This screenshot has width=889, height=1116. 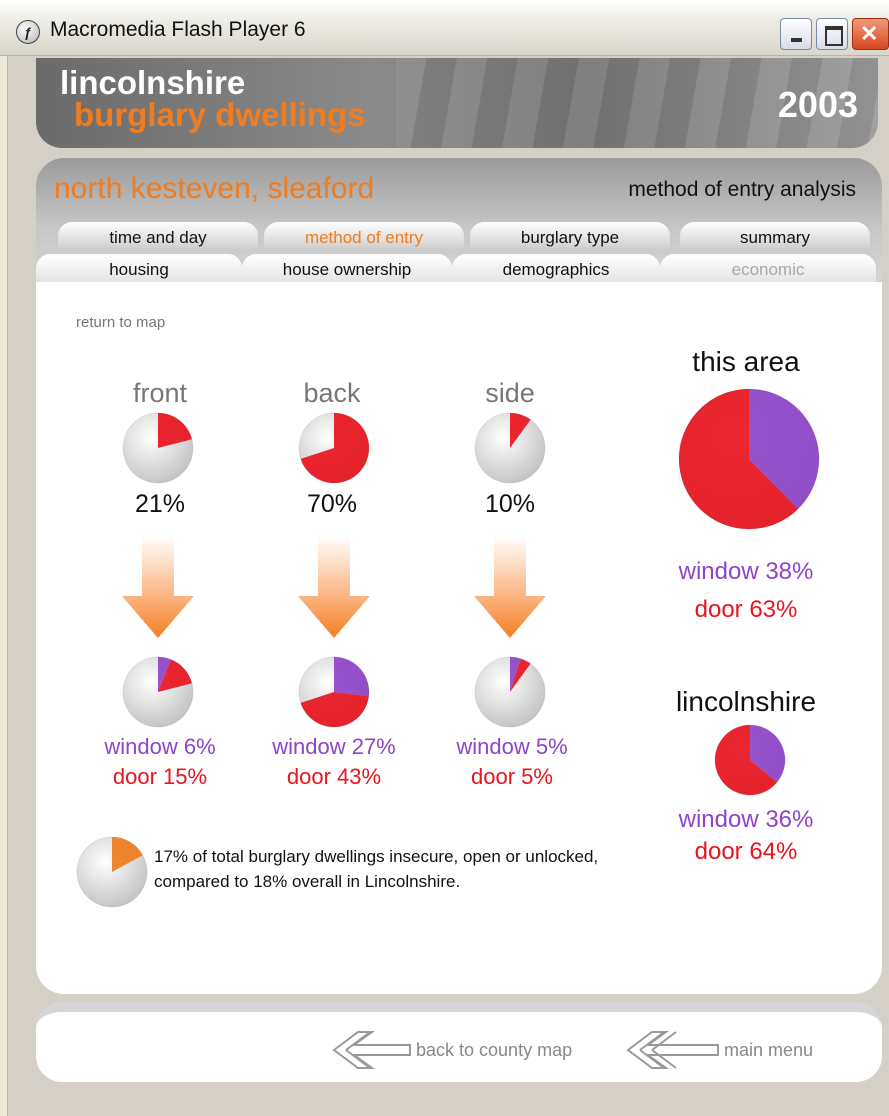 I want to click on area-name: north kesteven, sleaford, so click(x=214, y=188).